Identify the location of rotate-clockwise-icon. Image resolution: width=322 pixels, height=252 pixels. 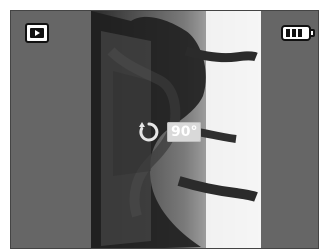
(149, 132).